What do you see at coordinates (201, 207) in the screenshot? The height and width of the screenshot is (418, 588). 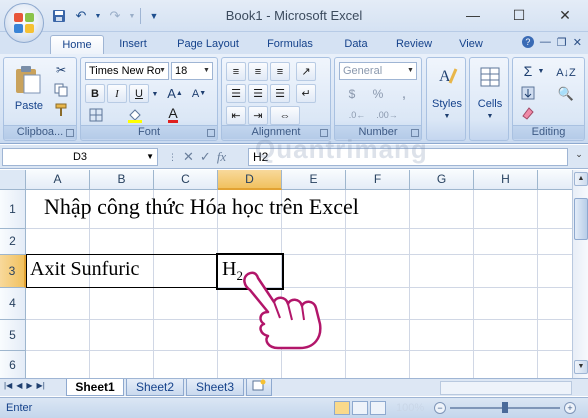 I see `cell-a1: Nhập công thức Hóa học trên Excel` at bounding box center [201, 207].